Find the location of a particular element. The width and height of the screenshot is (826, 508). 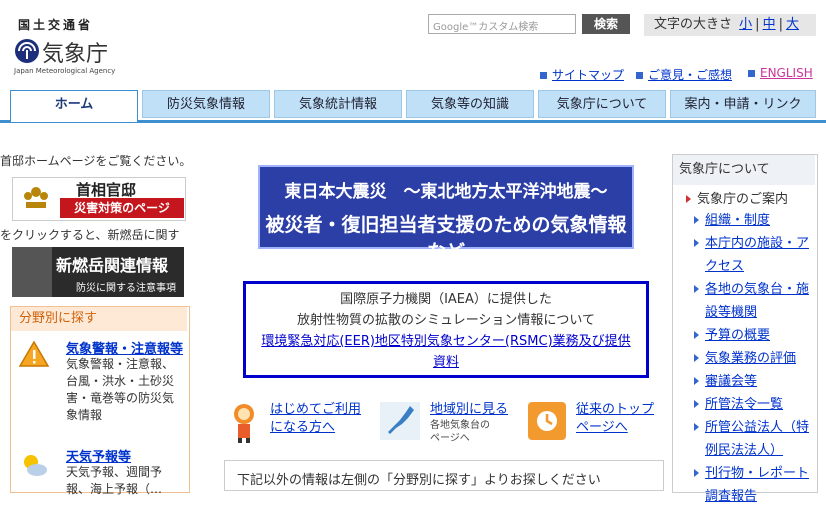

weather-icon is located at coordinates (35, 465).